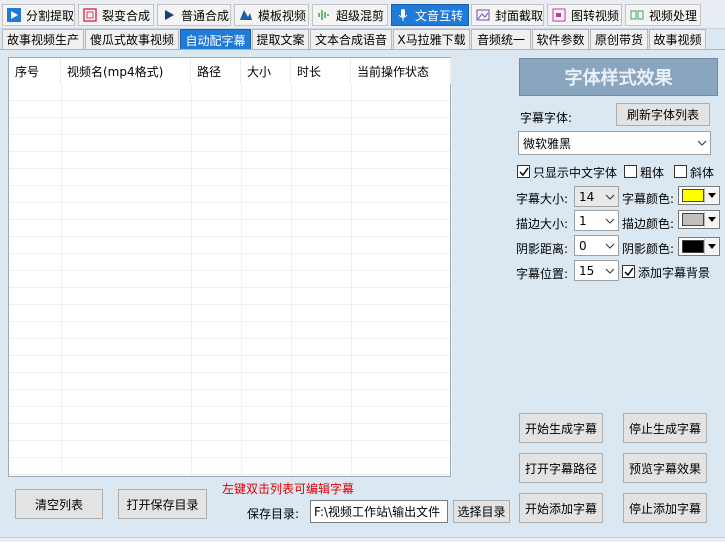 This screenshot has width=725, height=542. What do you see at coordinates (59, 504) in the screenshot?
I see `clear-list-button: 清空列表` at bounding box center [59, 504].